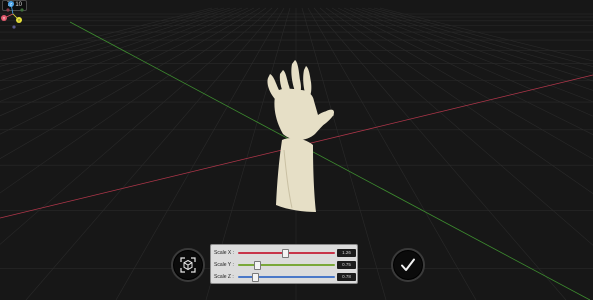 This screenshot has height=300, width=593. I want to click on scale-z-row: Scale Z : 0.78, so click(284, 277).